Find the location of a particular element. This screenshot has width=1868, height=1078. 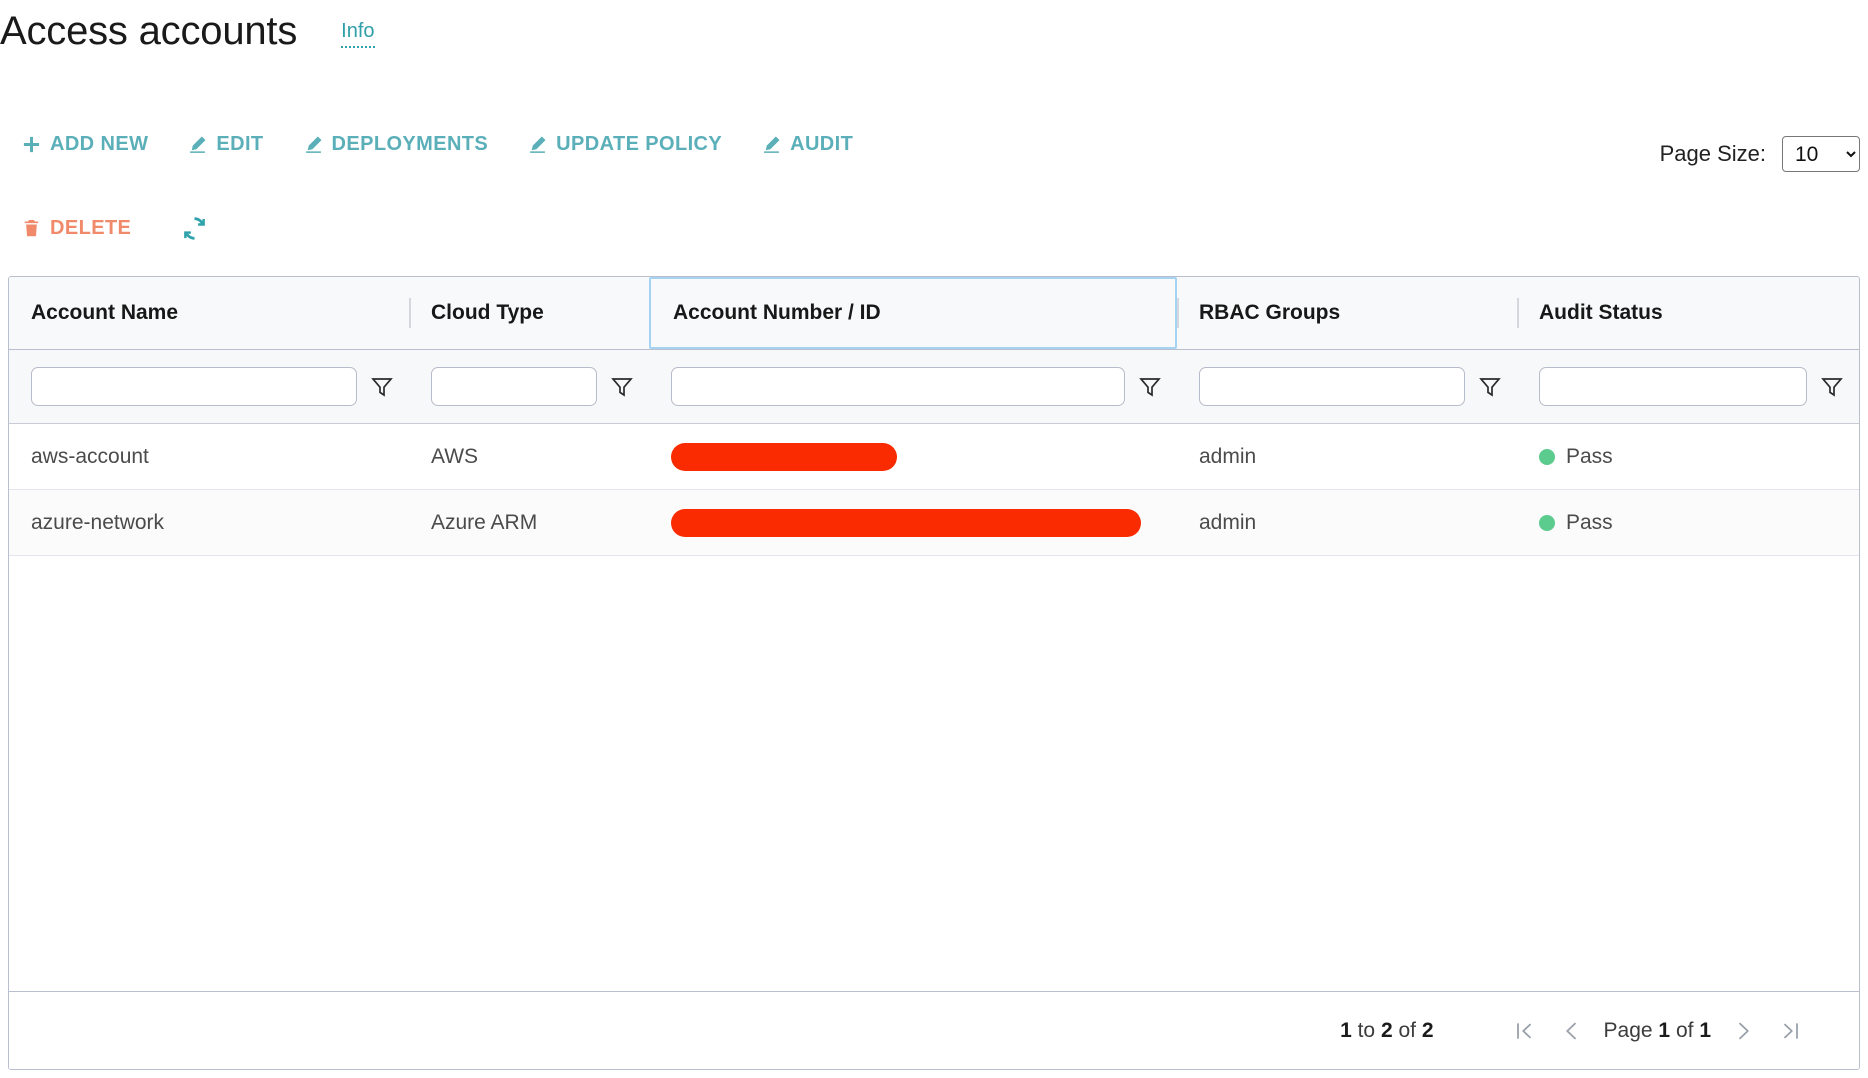

deployments-label: DEPLOYMENTS is located at coordinates (410, 144).